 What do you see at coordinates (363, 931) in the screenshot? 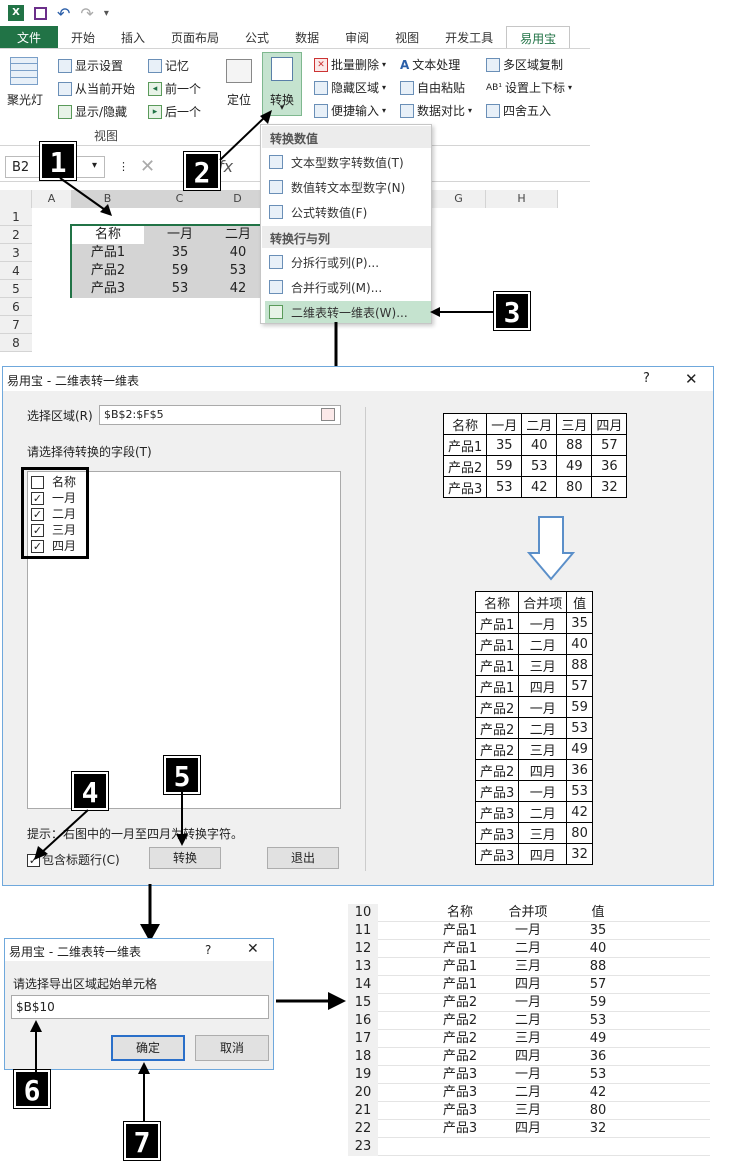
I see `row-number: 11` at bounding box center [363, 931].